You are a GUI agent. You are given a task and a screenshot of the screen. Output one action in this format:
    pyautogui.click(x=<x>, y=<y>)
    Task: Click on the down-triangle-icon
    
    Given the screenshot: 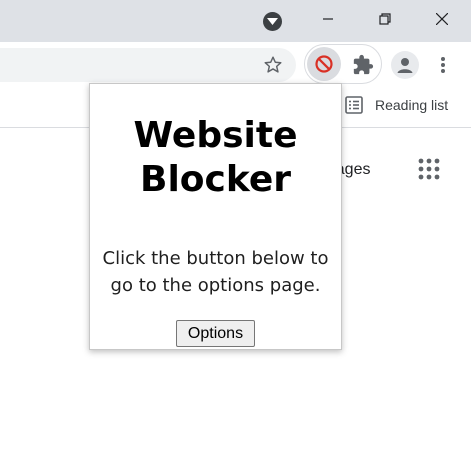 What is the action you would take?
    pyautogui.click(x=272, y=21)
    